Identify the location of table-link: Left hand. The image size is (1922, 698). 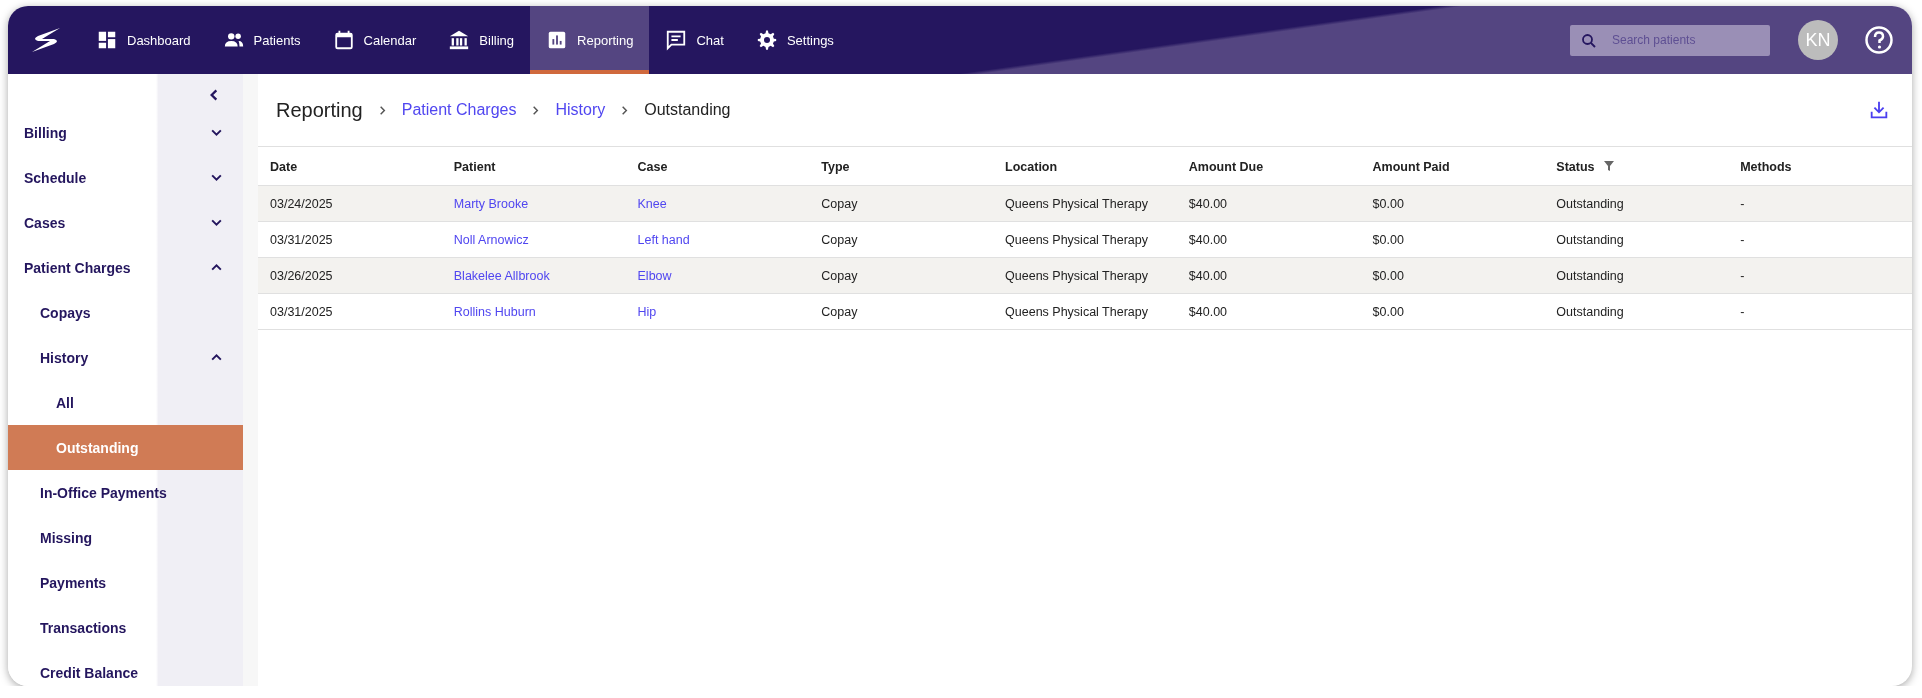
(663, 239).